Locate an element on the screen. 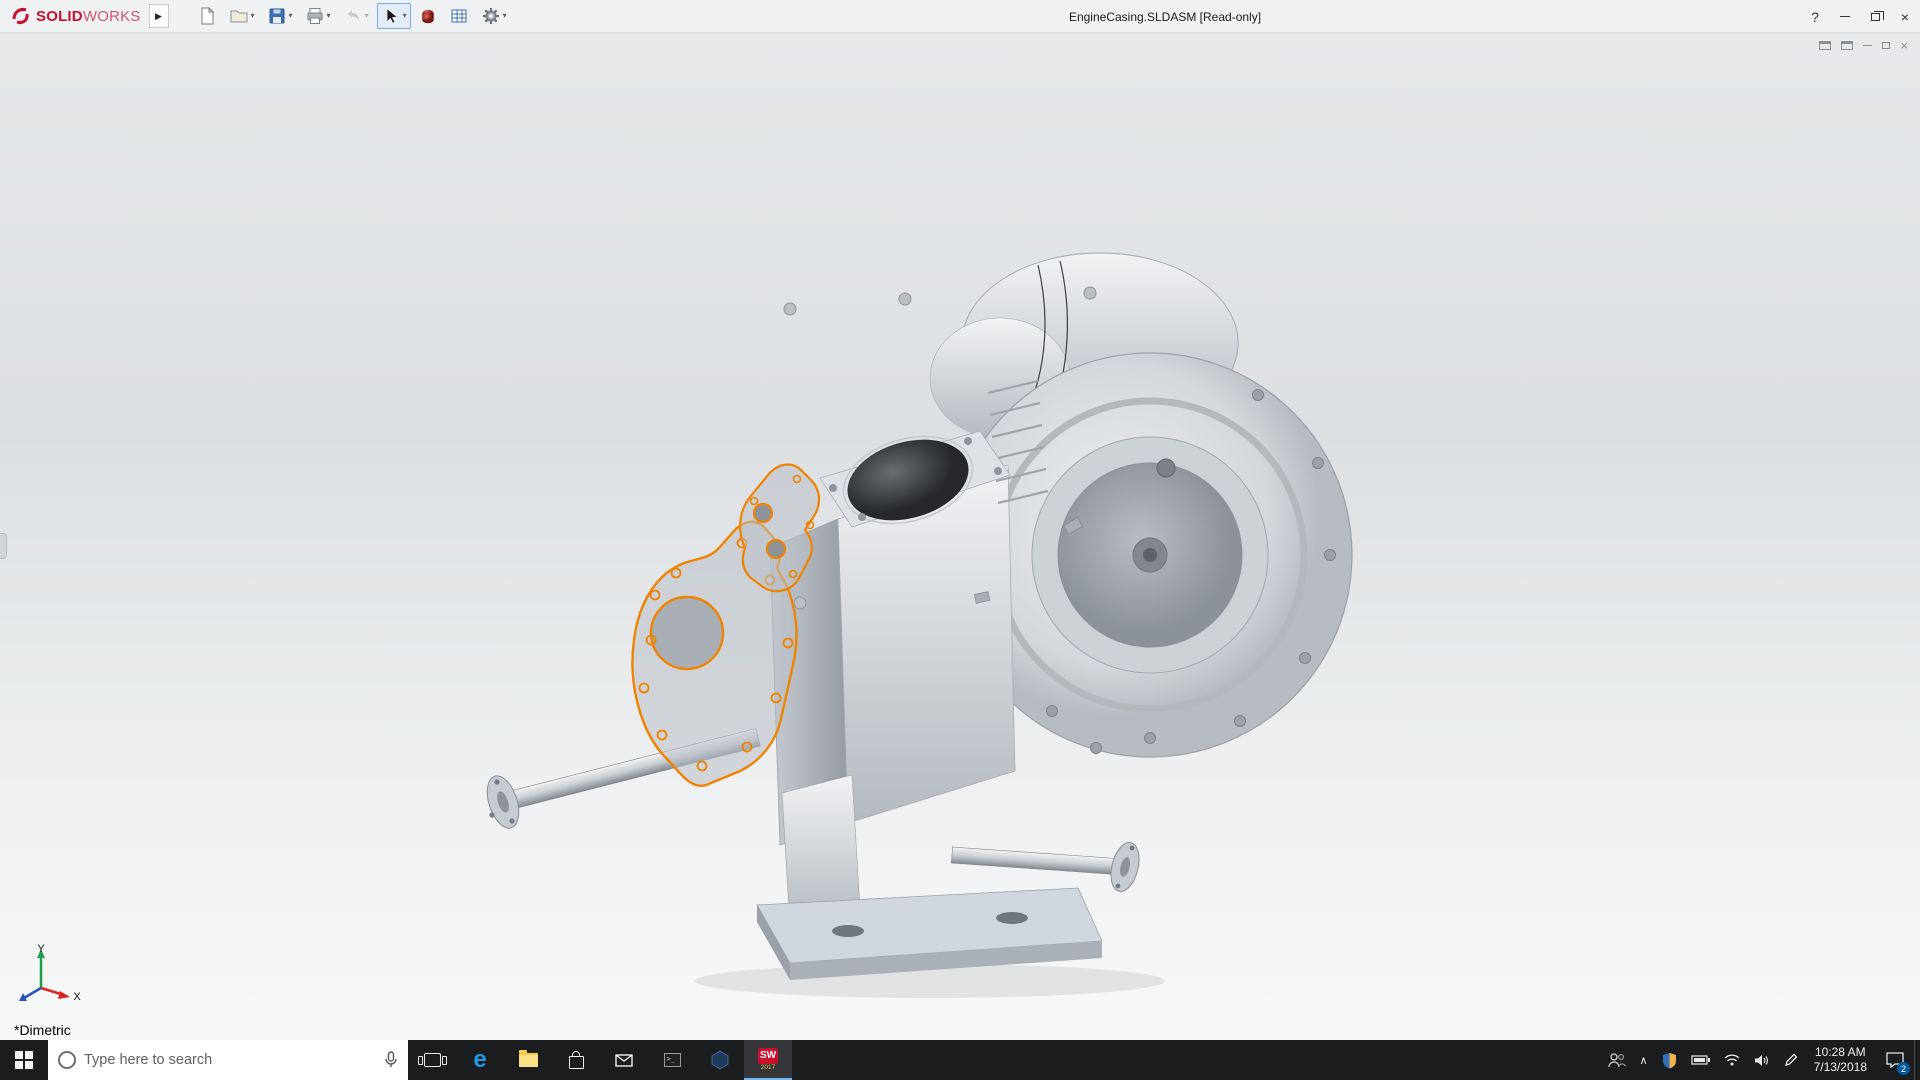  appearance-icon is located at coordinates (427, 17).